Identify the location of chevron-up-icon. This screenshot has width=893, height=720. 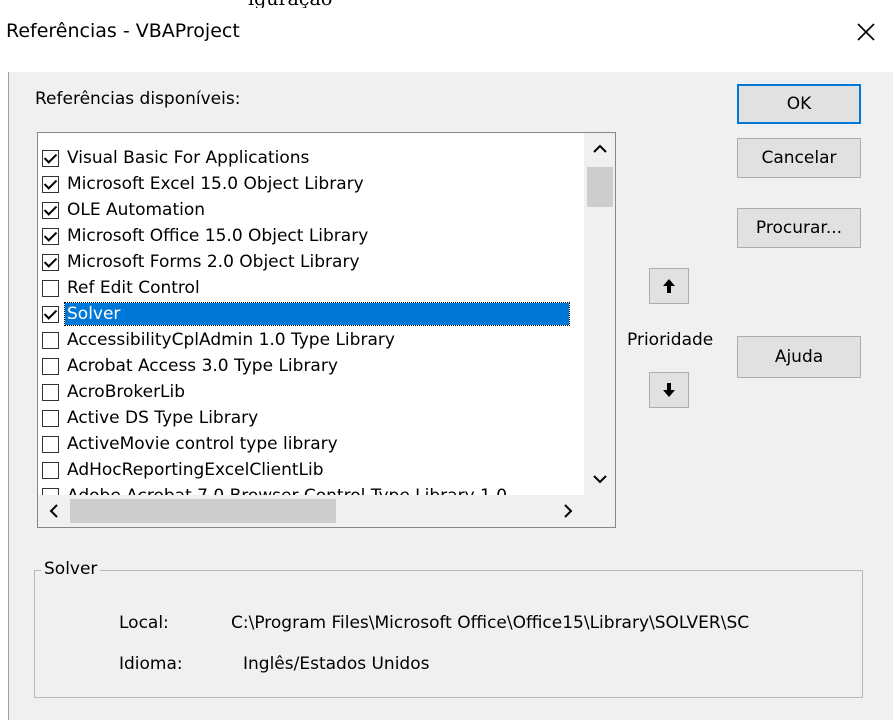
(600, 148).